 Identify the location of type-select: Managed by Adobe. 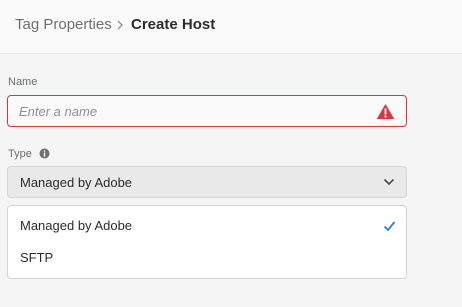
(207, 182).